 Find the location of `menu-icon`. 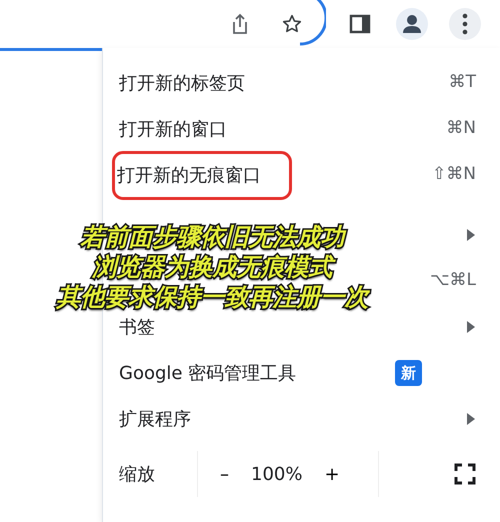

menu-icon is located at coordinates (465, 24).